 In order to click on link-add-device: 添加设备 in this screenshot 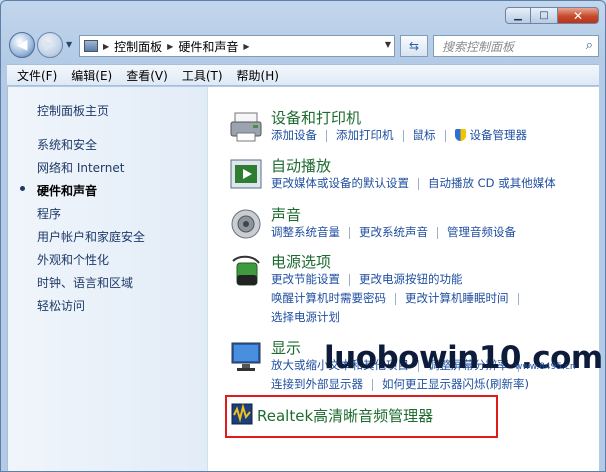, I will do `click(294, 135)`.